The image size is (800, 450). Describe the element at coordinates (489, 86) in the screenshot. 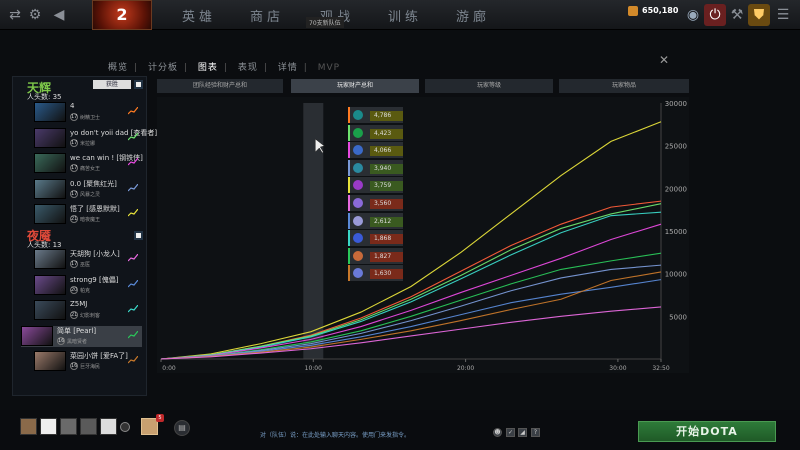

I see `tab-player-level: 玩家等级` at that location.